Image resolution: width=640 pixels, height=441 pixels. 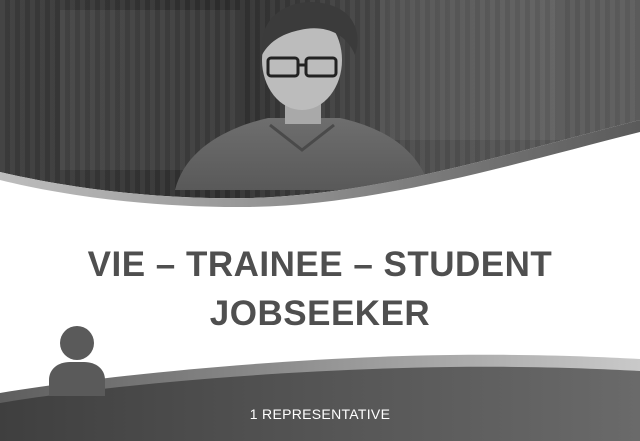 What do you see at coordinates (320, 414) in the screenshot?
I see `representatives-count: 1 REPRESENTATIVE` at bounding box center [320, 414].